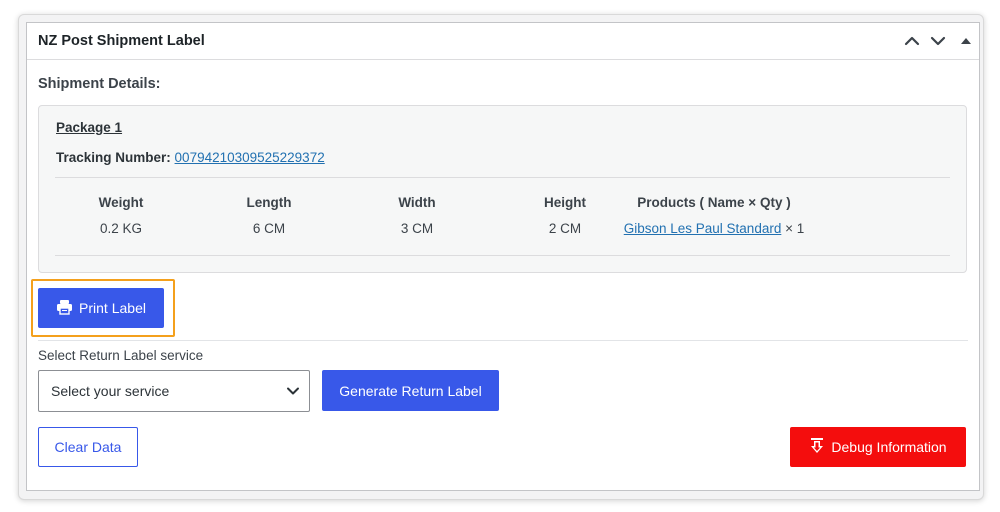 The image size is (1000, 512). I want to click on download-icon, so click(817, 447).